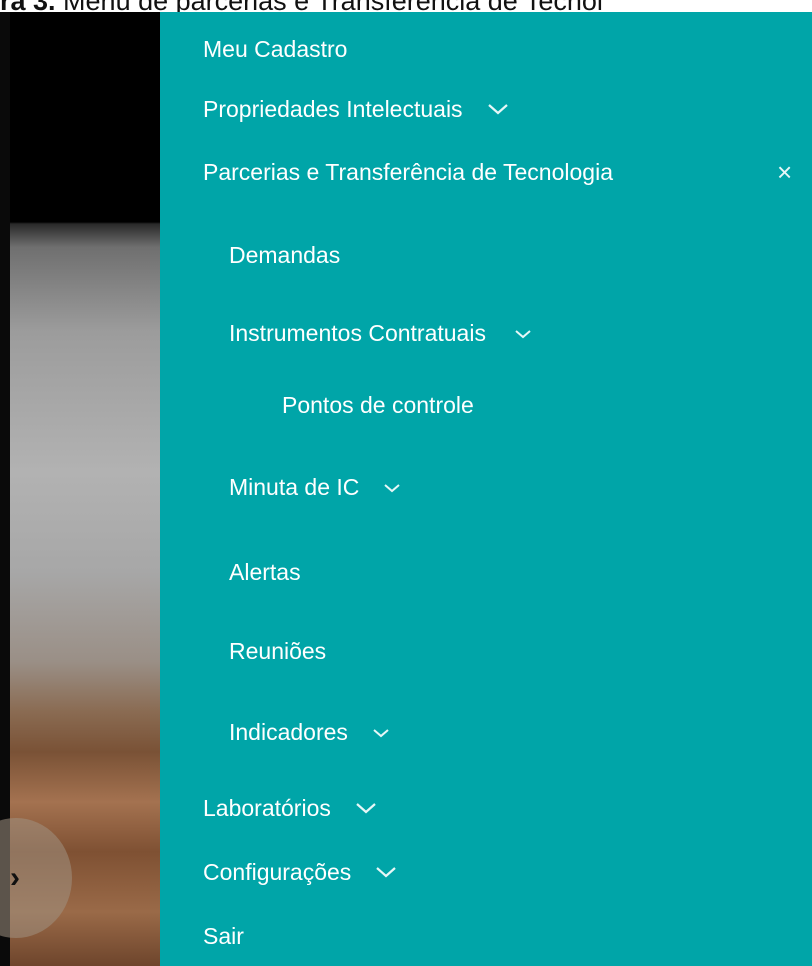 The height and width of the screenshot is (966, 812). I want to click on submenu-item-pontos-de-controle: Pontos de controle, so click(378, 405).